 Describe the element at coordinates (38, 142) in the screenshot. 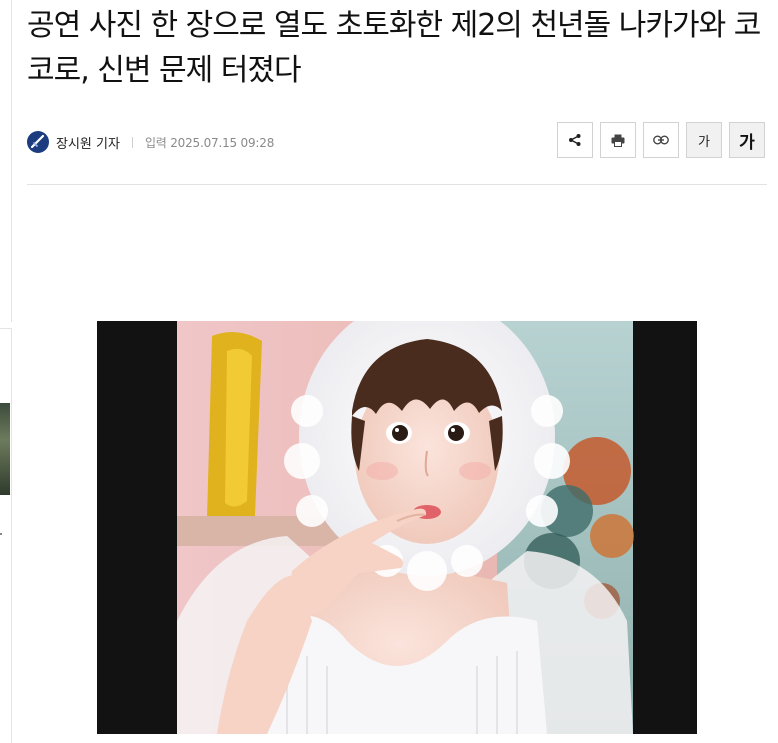

I see `reporter-avatar` at that location.